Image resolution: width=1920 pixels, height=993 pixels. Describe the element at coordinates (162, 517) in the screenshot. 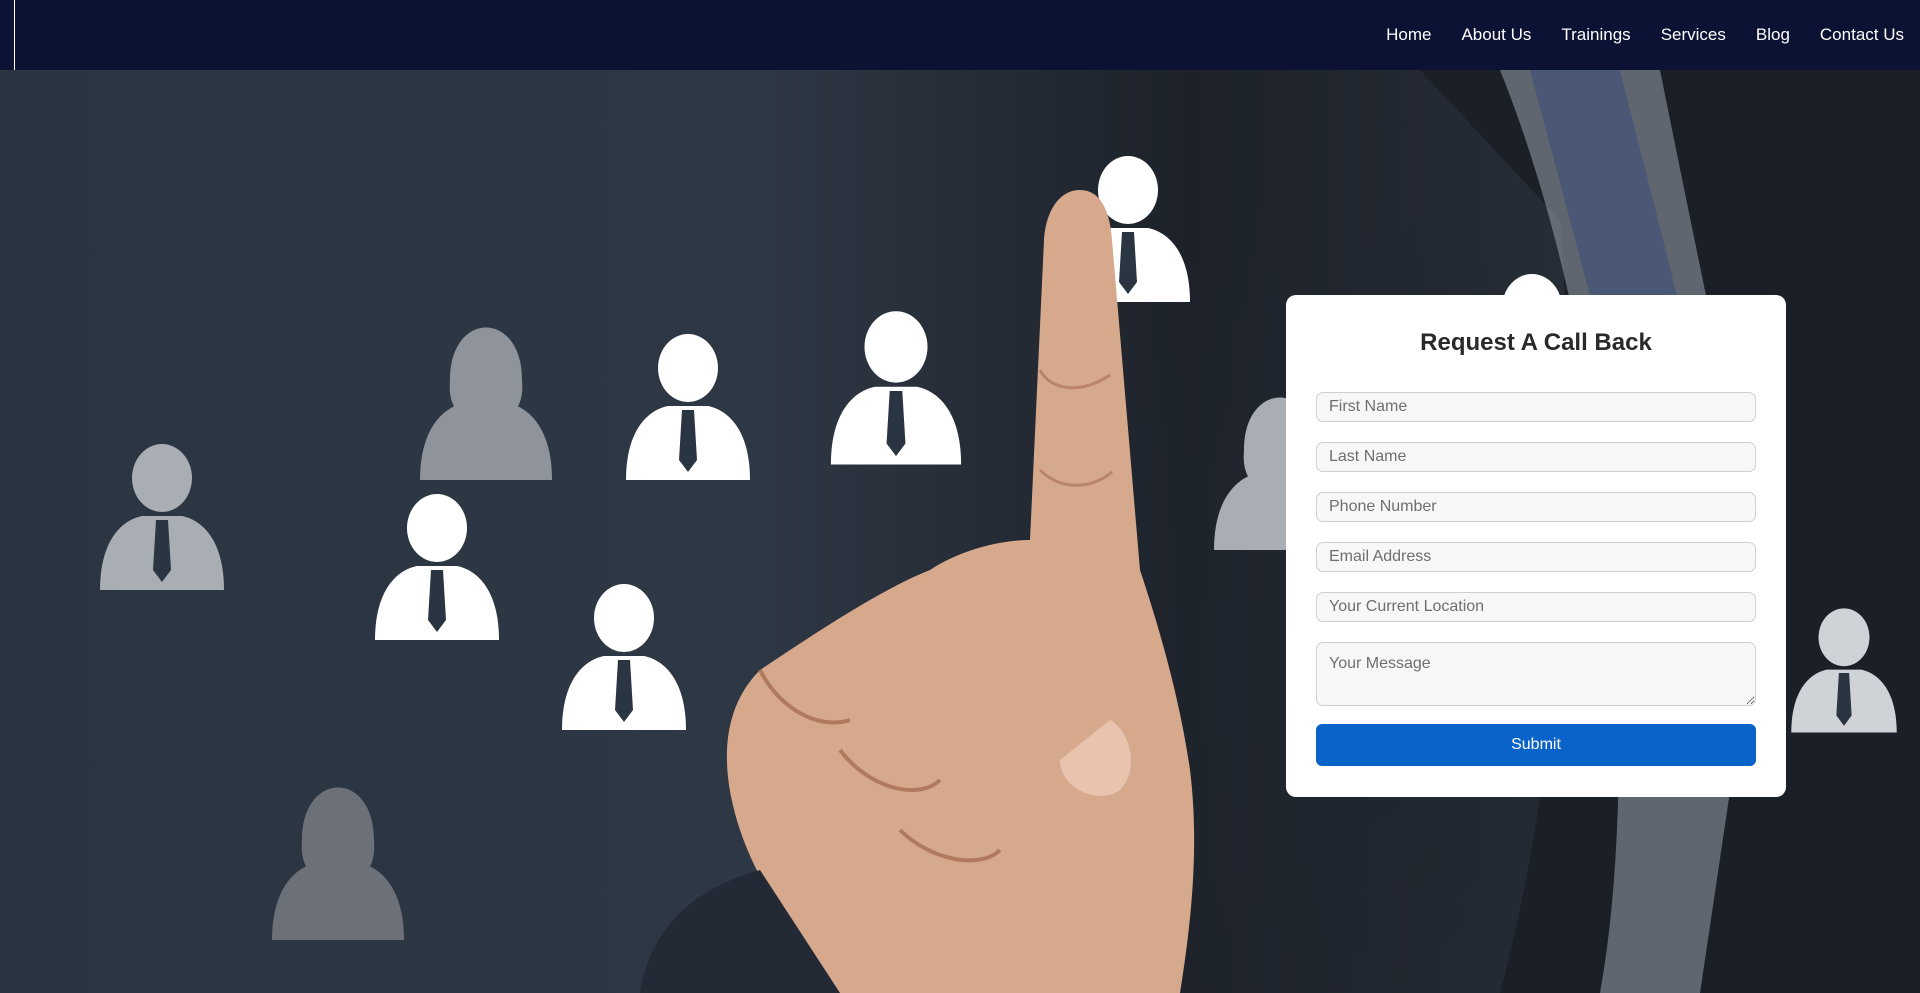

I see `person-icon-left` at that location.